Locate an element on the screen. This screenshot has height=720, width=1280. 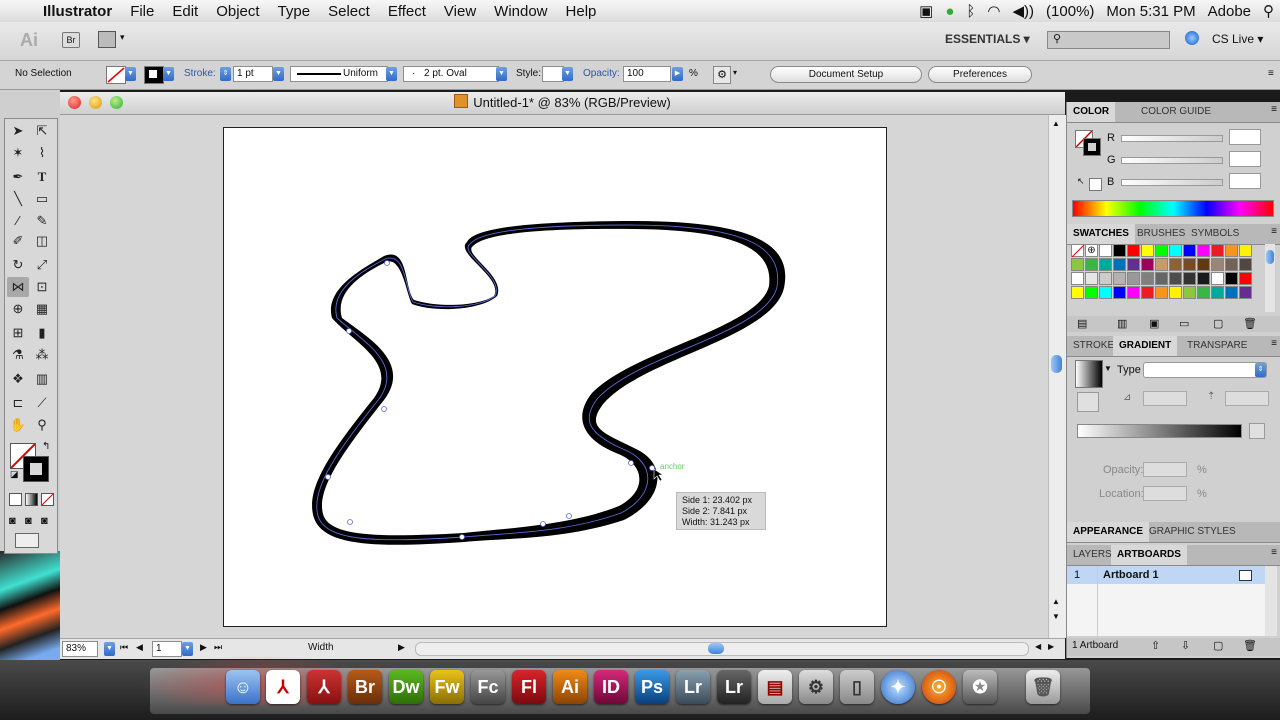
move-up-icon: ⇧ is located at coordinates (1155, 645).